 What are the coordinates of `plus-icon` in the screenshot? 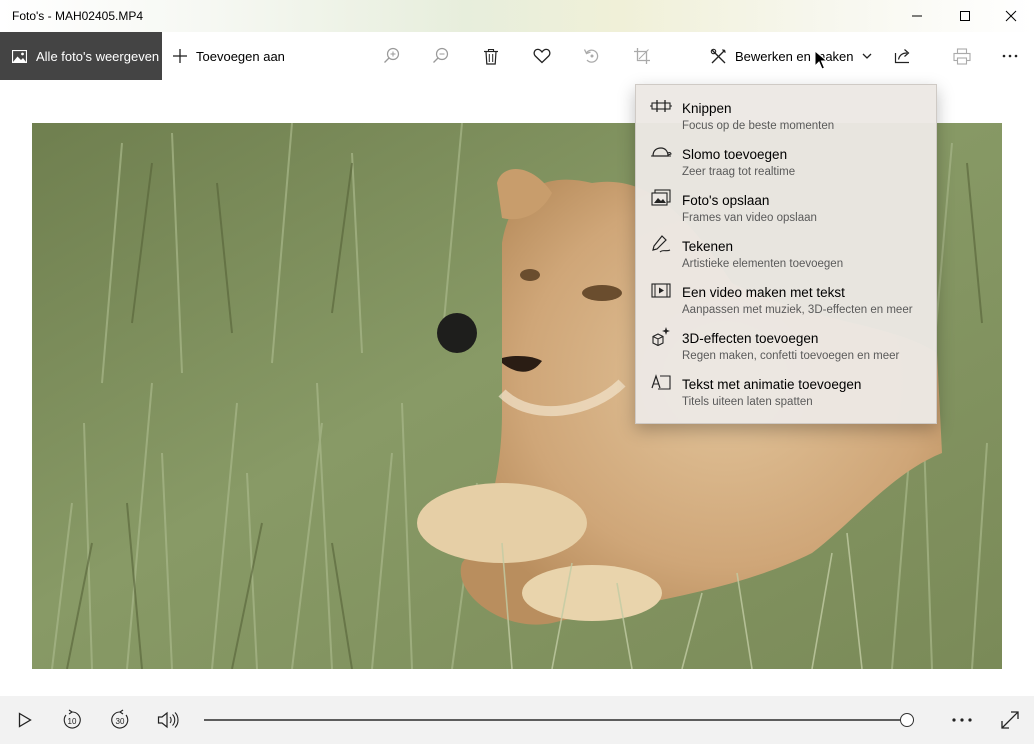 It's located at (180, 56).